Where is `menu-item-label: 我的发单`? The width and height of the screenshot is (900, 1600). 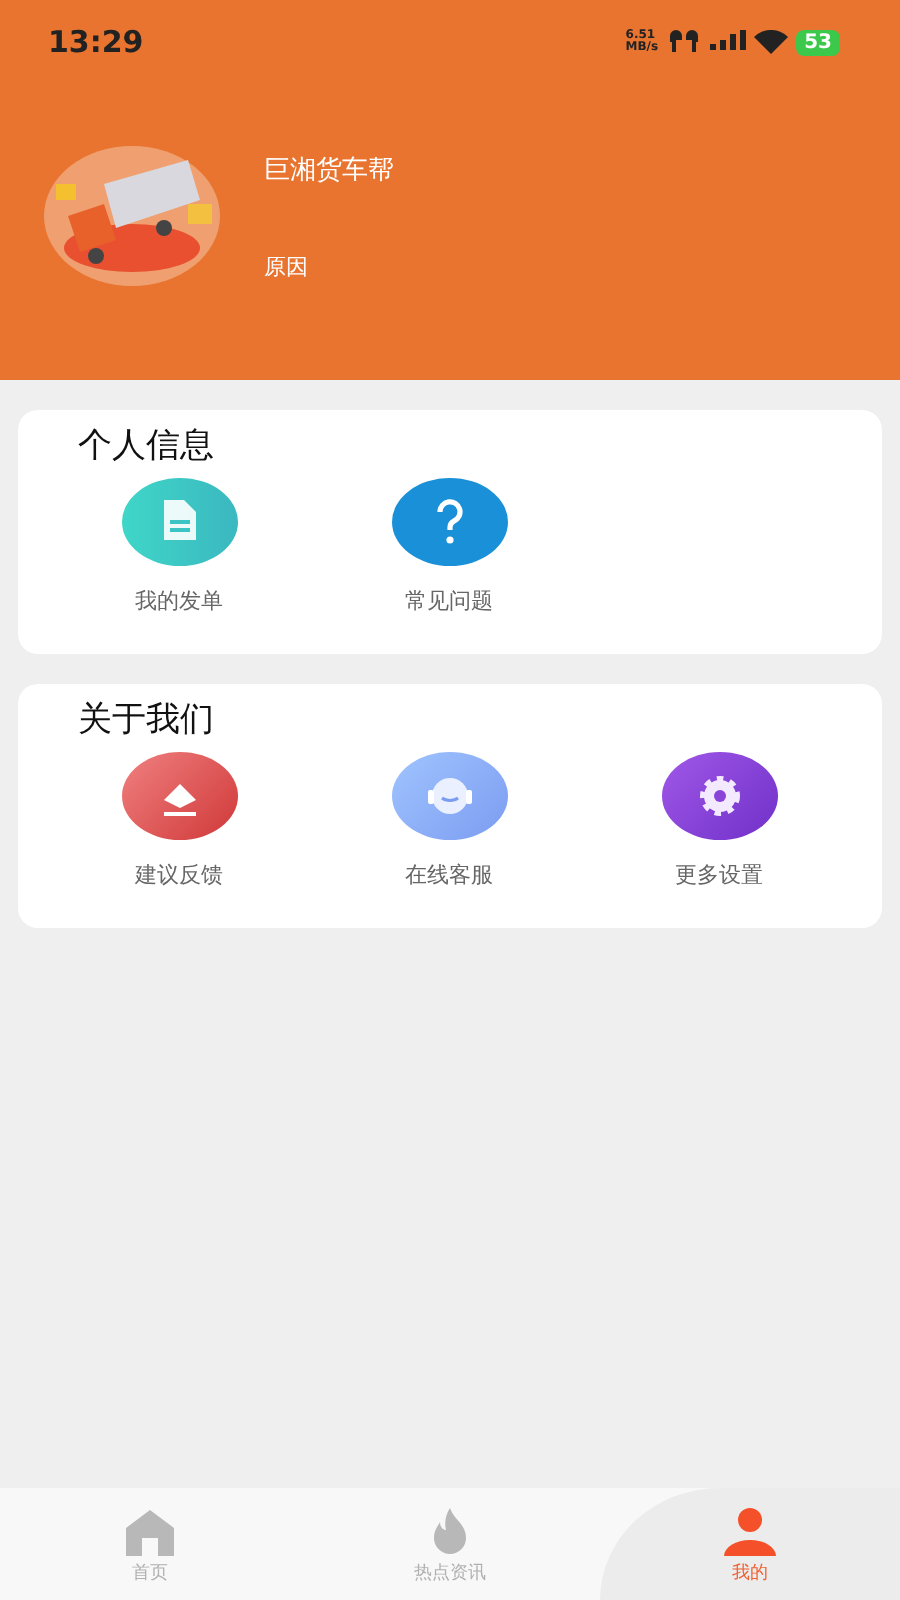
menu-item-label: 我的发单 is located at coordinates (179, 601).